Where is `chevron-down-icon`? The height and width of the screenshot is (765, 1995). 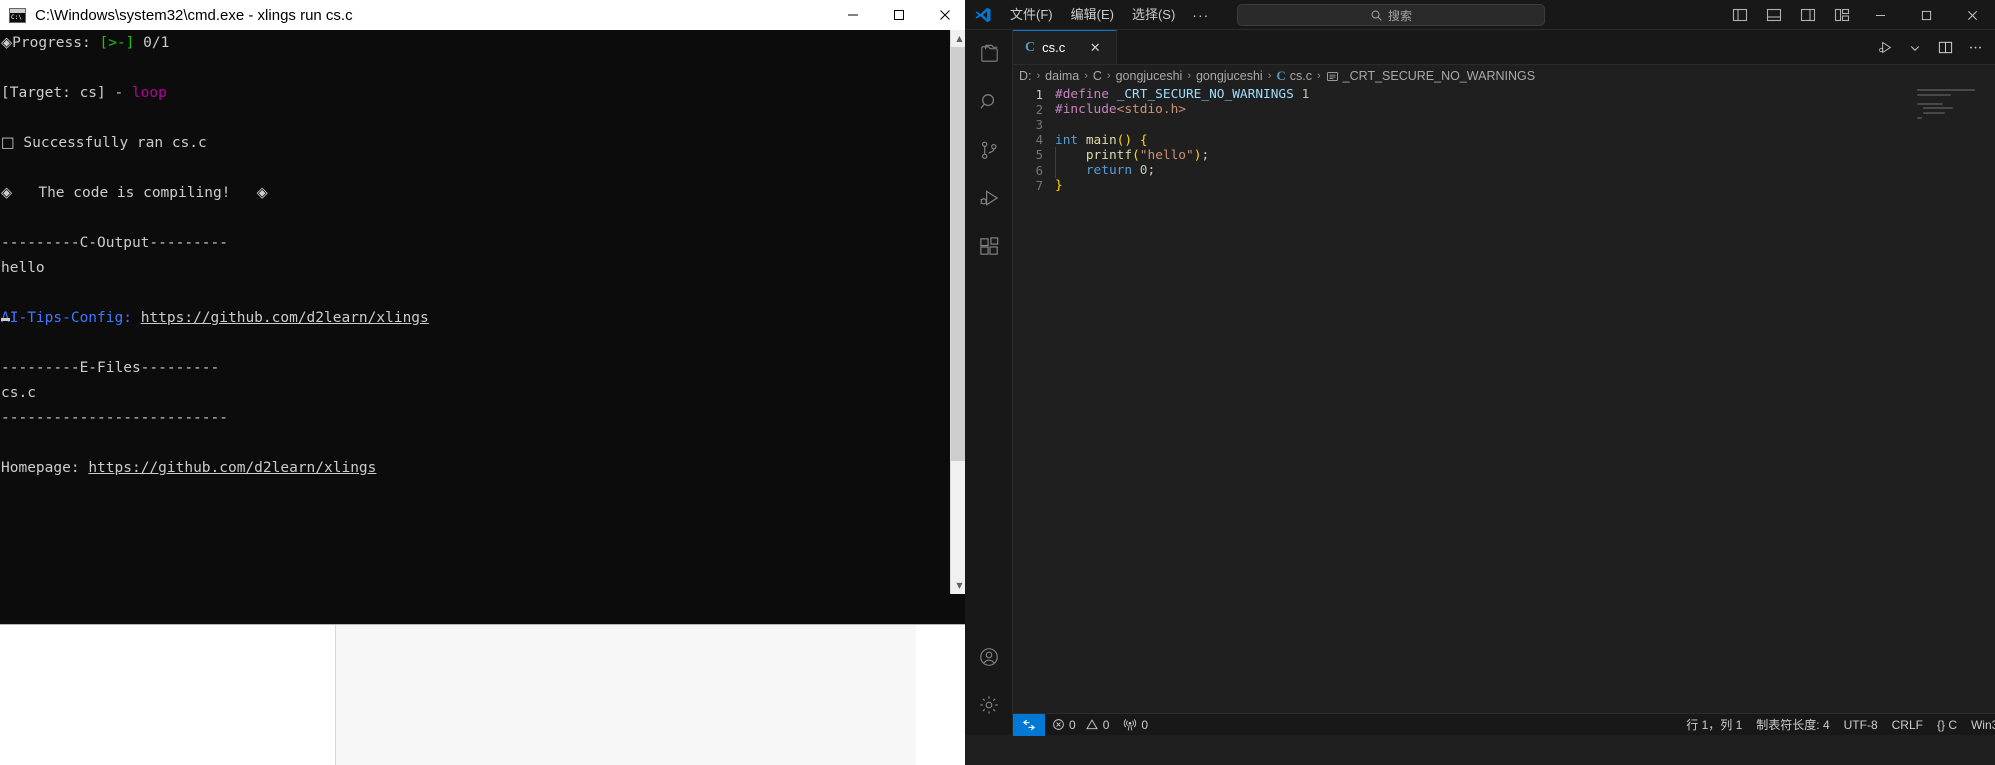
chevron-down-icon is located at coordinates (1915, 48).